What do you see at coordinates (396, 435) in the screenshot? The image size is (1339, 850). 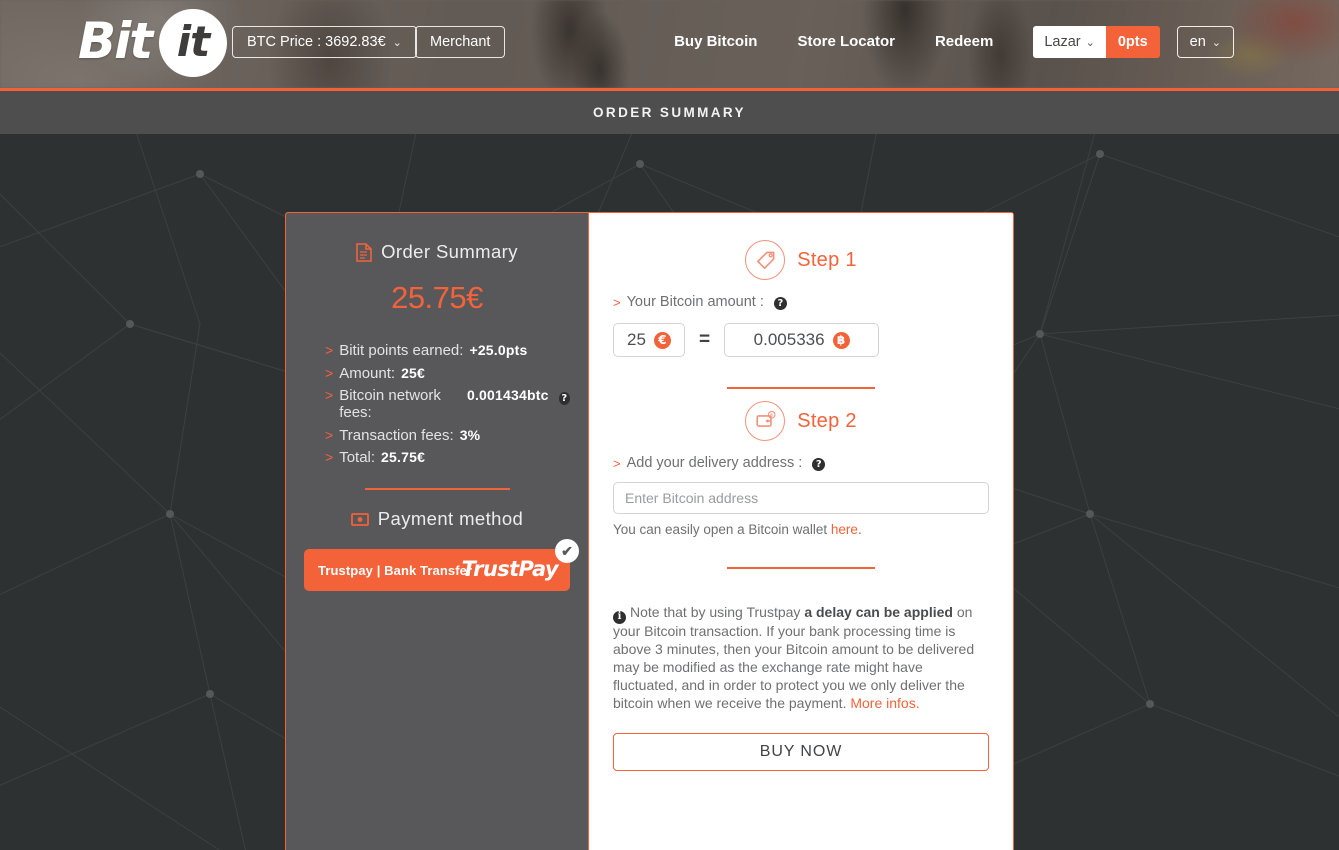 I see `summary-label: Transaction fees:` at bounding box center [396, 435].